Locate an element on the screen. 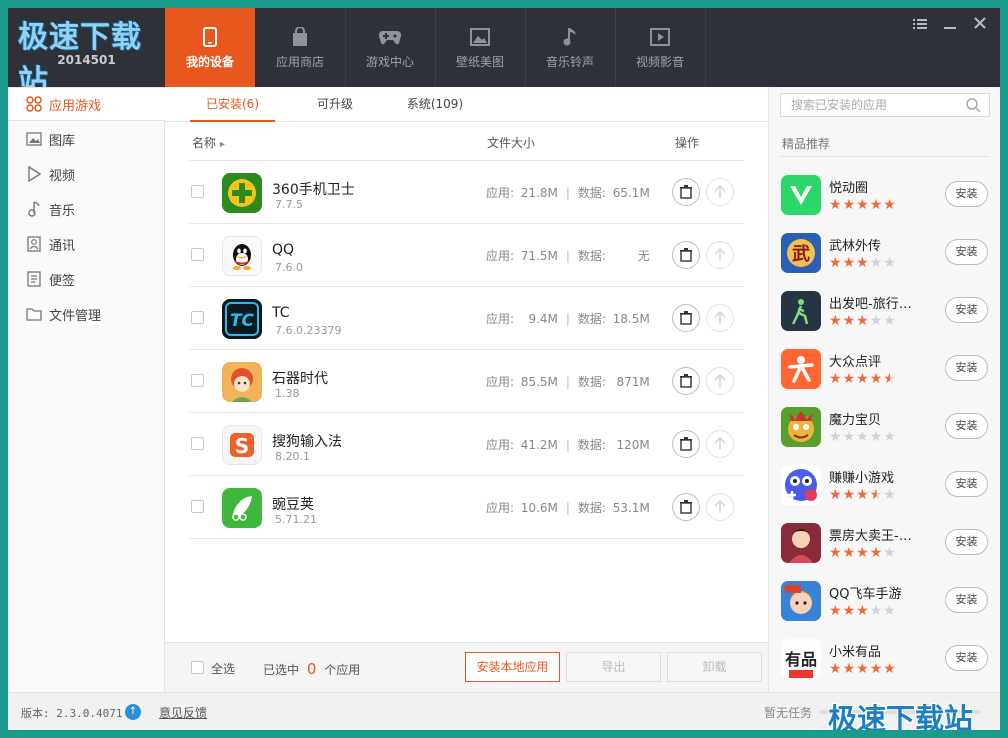 The image size is (1008, 738). recommend-item: 出发吧-旅行… ★★★★★ 安装 is located at coordinates (887, 320).